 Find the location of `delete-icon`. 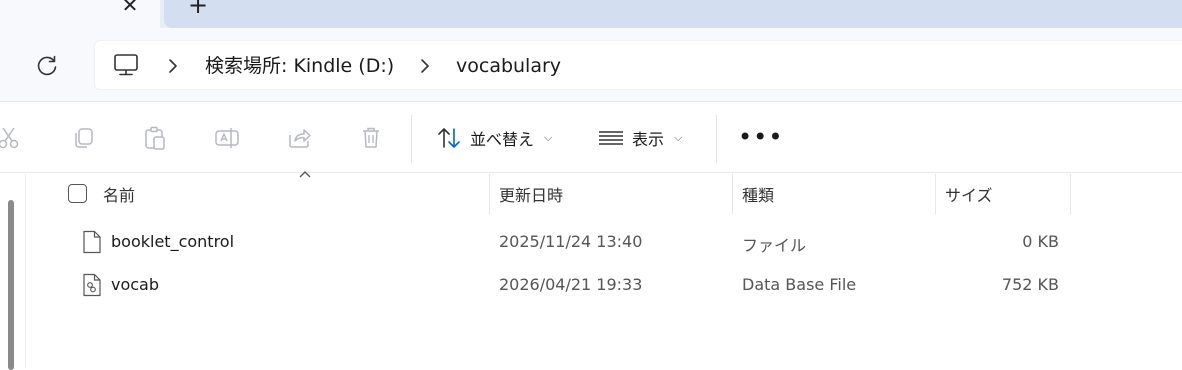

delete-icon is located at coordinates (371, 138).